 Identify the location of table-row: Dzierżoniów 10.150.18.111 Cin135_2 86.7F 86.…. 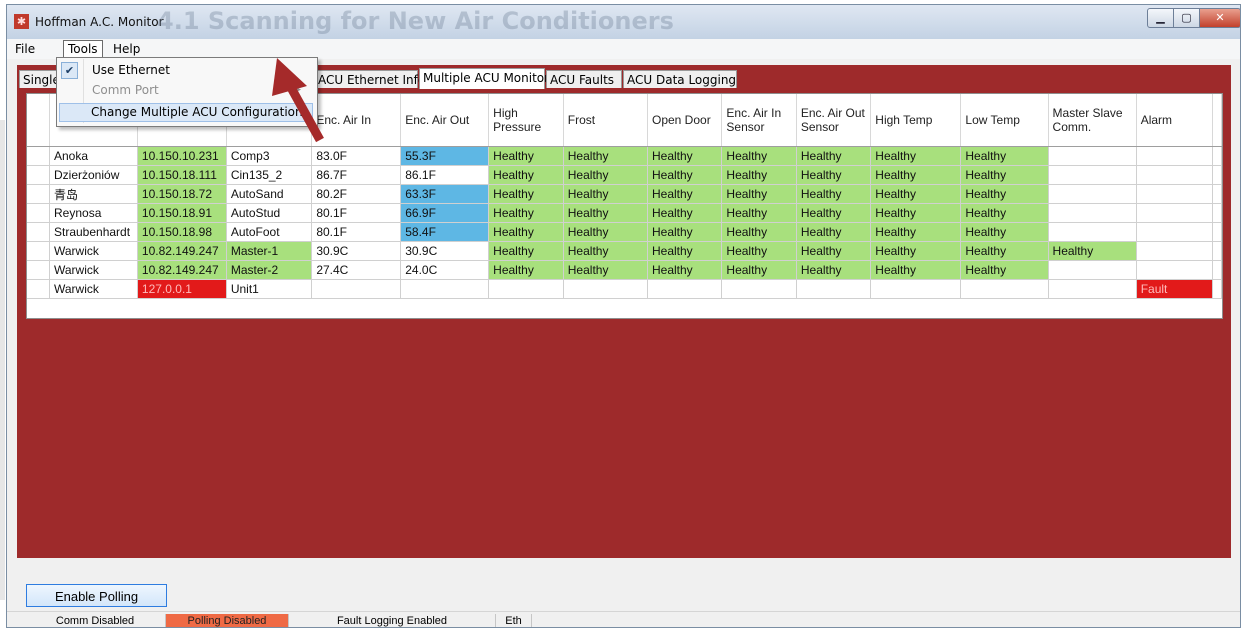
(624, 175).